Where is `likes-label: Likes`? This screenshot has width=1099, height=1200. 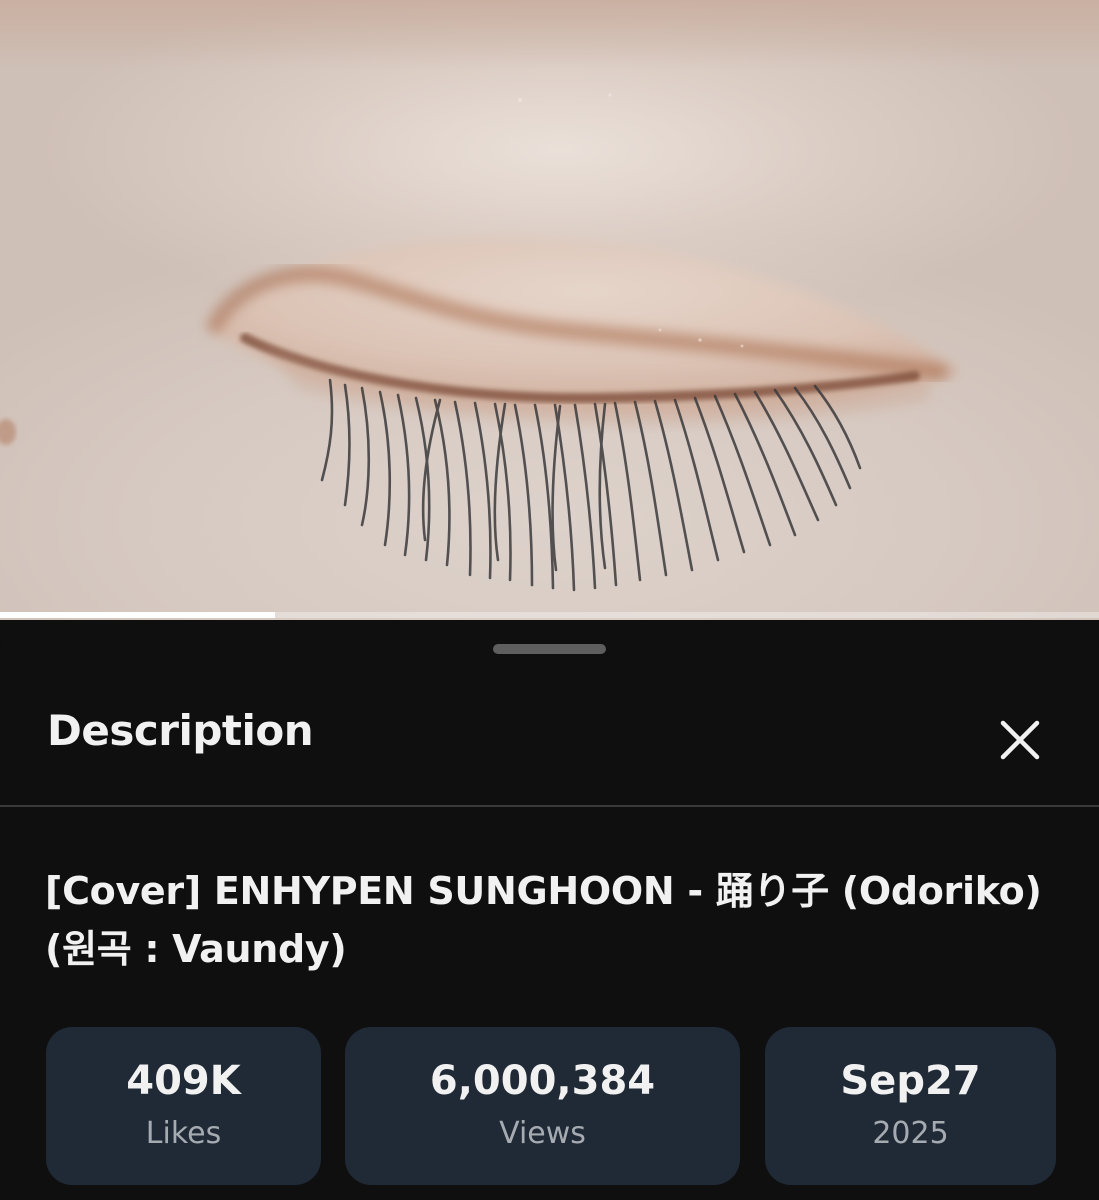 likes-label: Likes is located at coordinates (183, 1133).